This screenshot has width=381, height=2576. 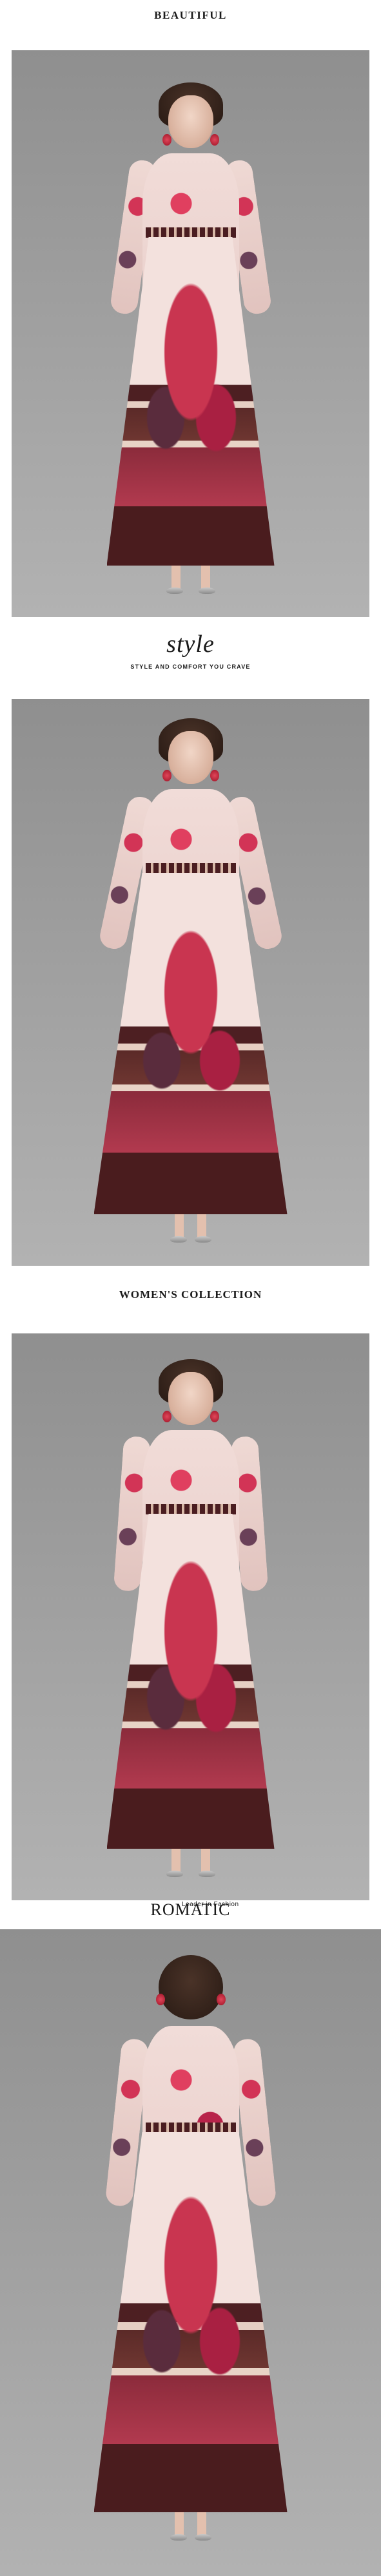 What do you see at coordinates (190, 667) in the screenshot?
I see `heading-style-subtitle: STYLE AND COMFORT YOU CRAVE` at bounding box center [190, 667].